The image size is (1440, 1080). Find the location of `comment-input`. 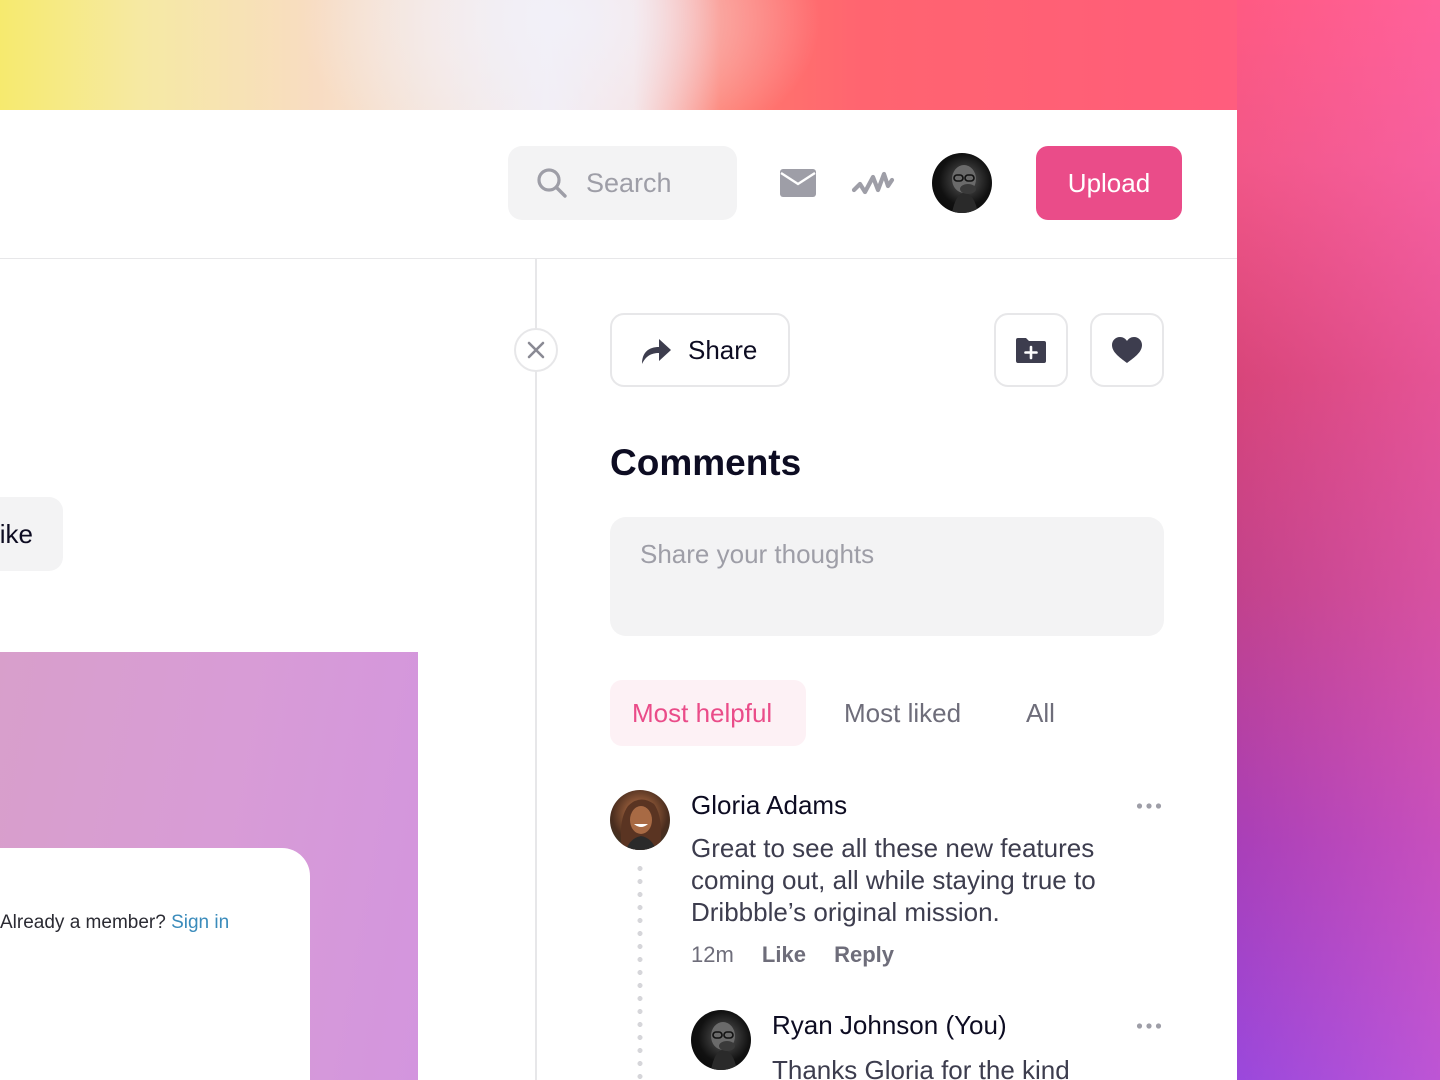

comment-input is located at coordinates (887, 576).